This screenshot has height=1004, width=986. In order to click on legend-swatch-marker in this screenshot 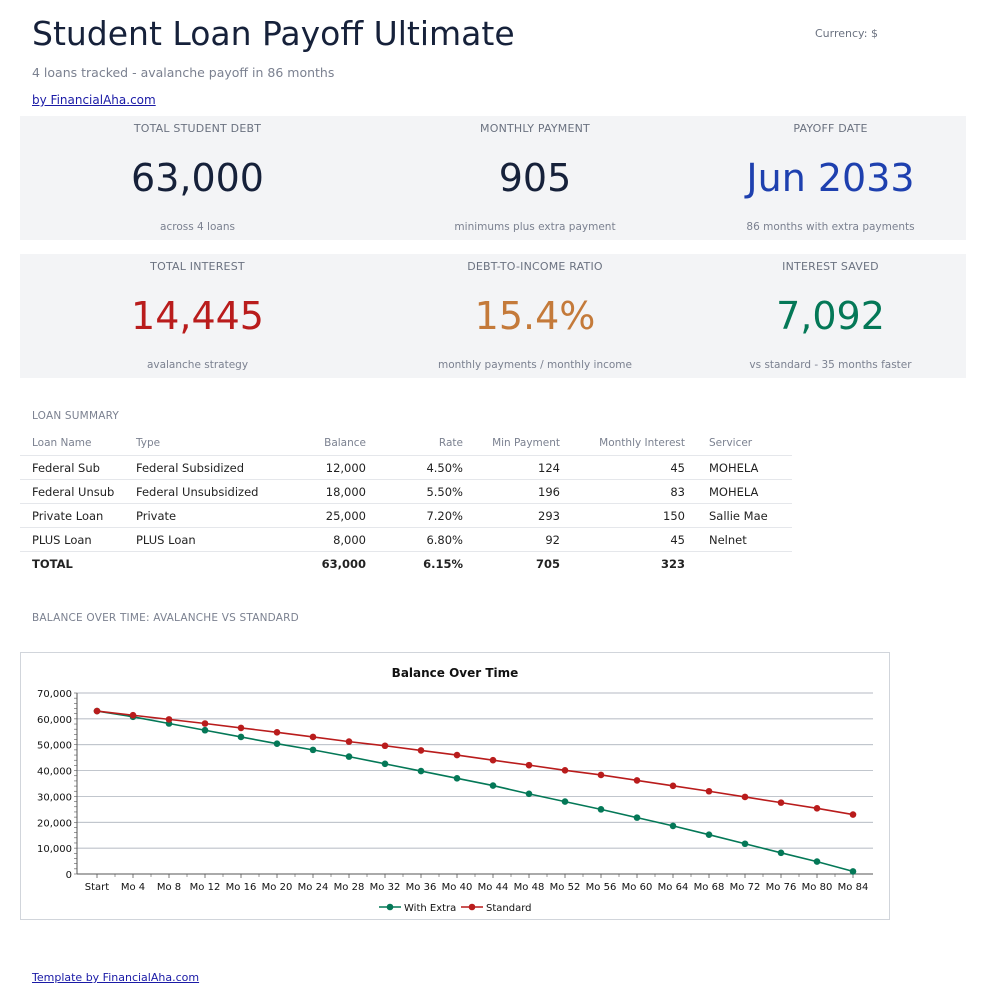, I will do `click(390, 907)`.